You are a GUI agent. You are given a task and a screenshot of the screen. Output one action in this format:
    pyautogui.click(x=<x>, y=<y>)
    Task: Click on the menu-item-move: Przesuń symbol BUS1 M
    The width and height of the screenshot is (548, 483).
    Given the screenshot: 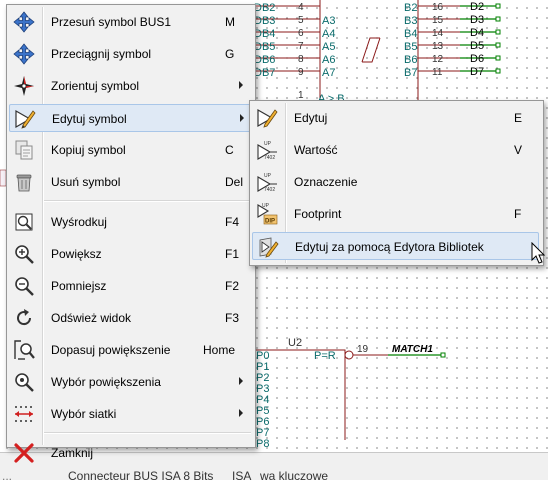 What is the action you would take?
    pyautogui.click(x=130, y=22)
    